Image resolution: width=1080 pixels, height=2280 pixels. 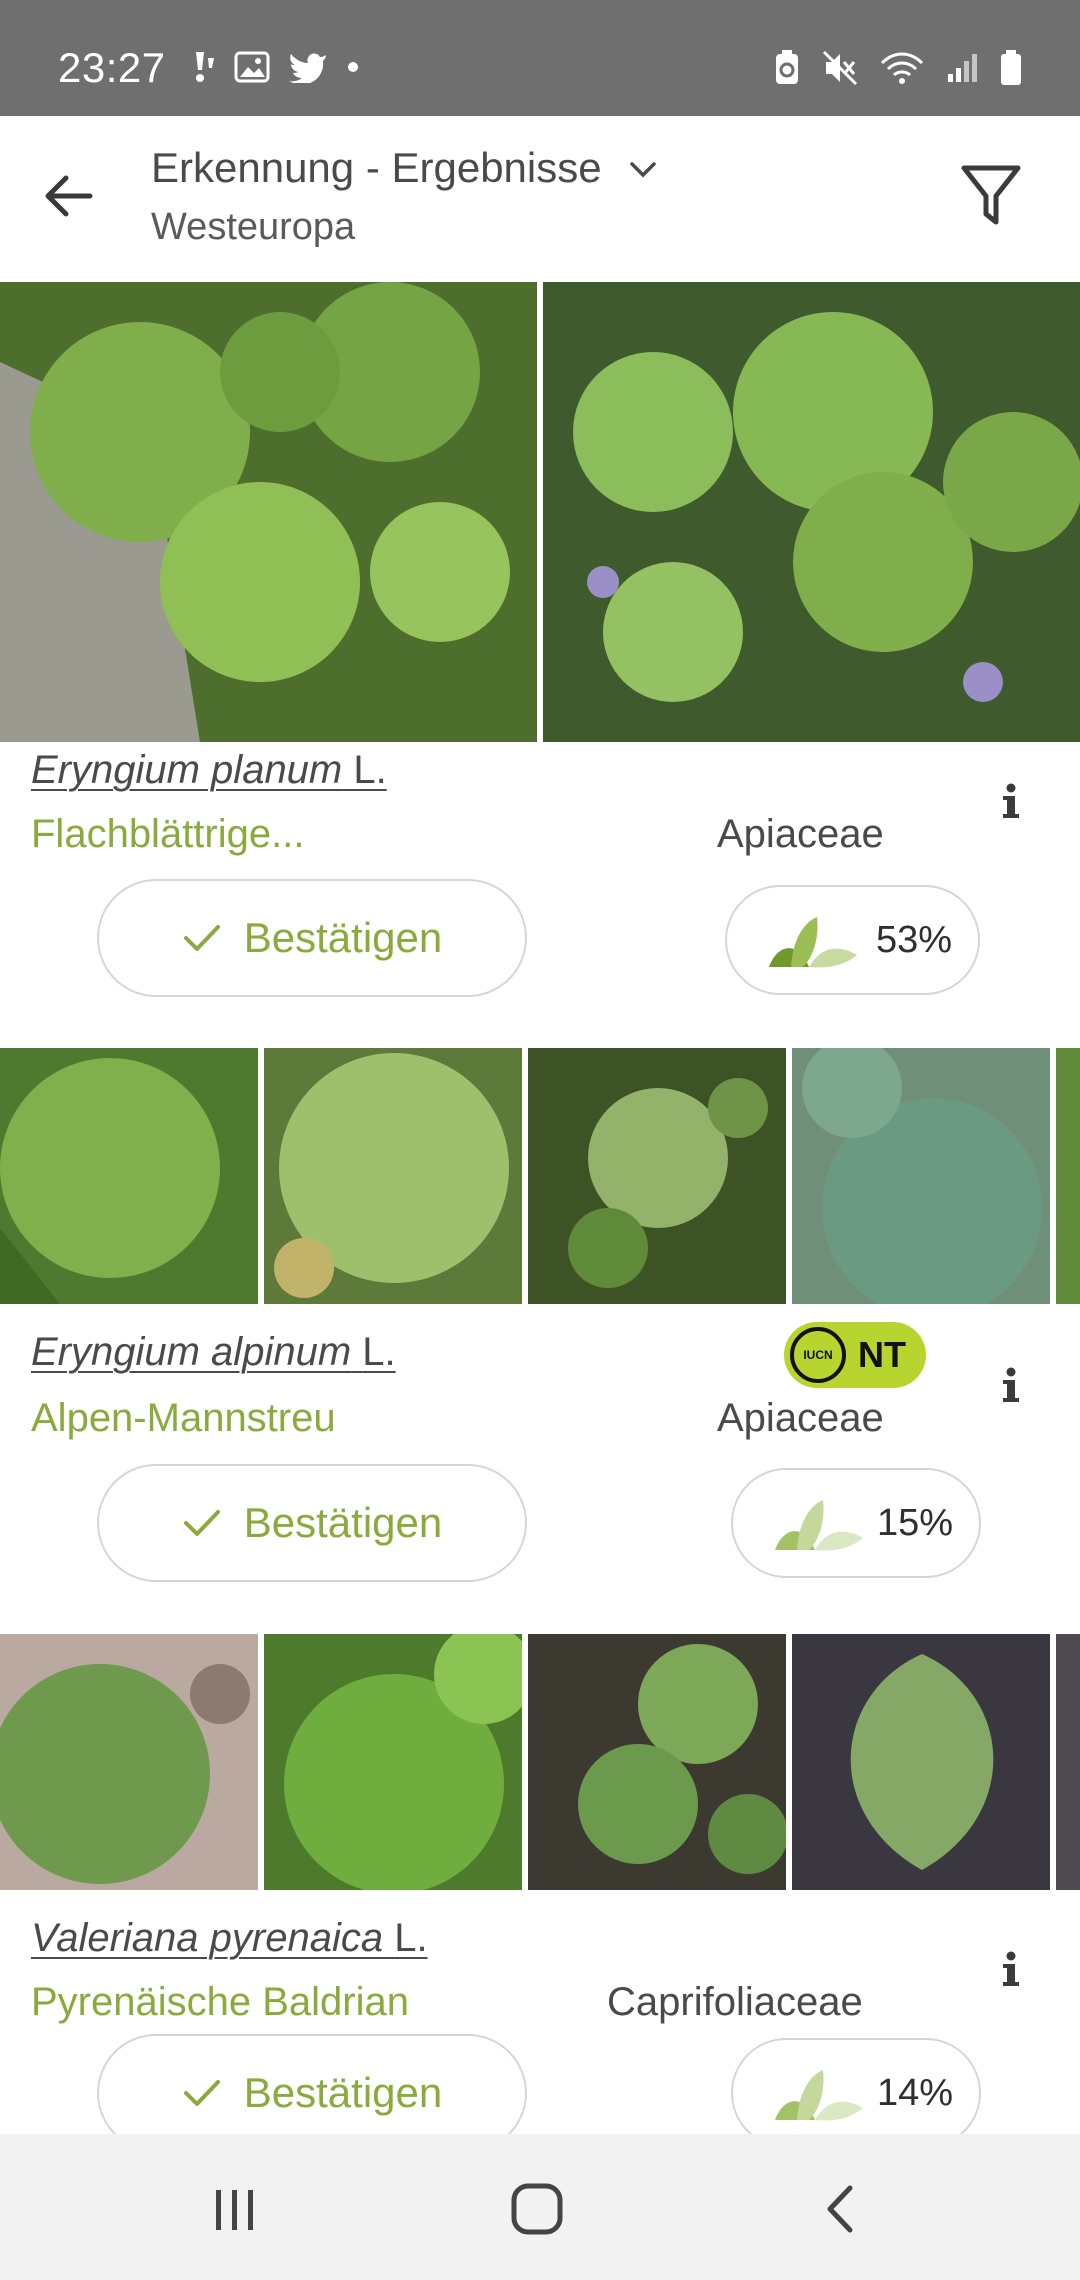 I want to click on title-dropdown: Erkennung - Ergebnisse Westeuropa, so click(x=404, y=196).